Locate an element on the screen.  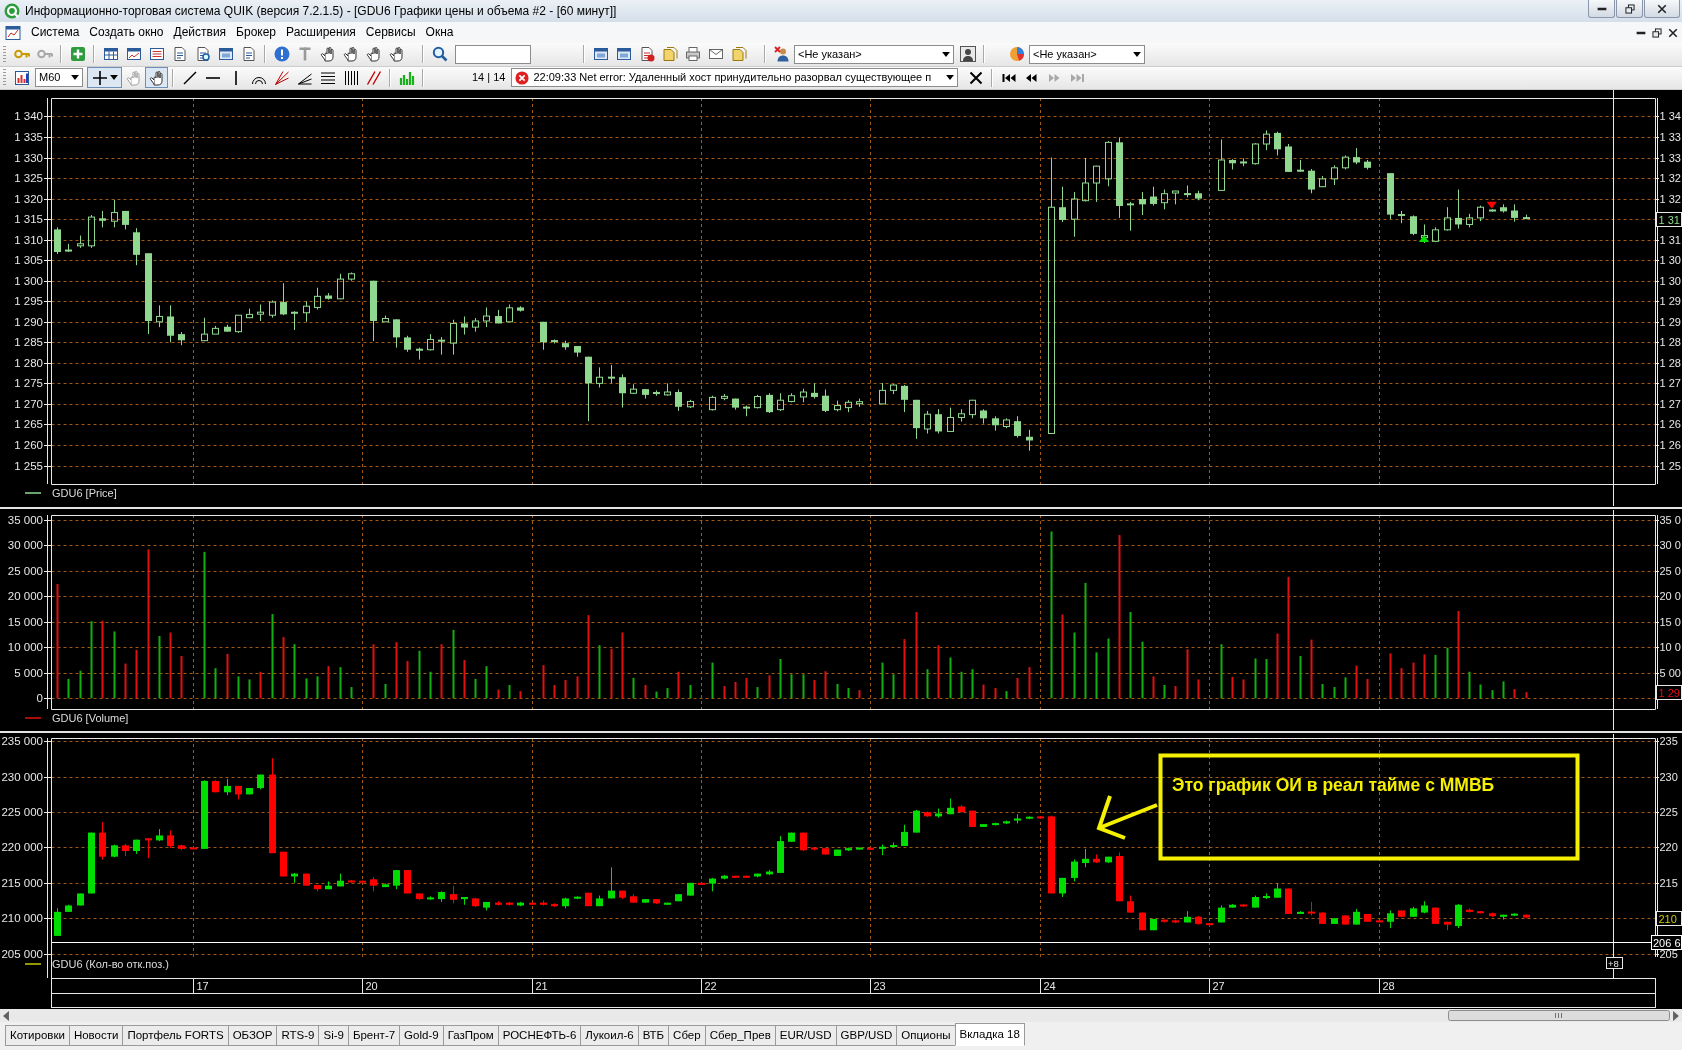
axis-label: 1 315 is located at coordinates (28, 219).